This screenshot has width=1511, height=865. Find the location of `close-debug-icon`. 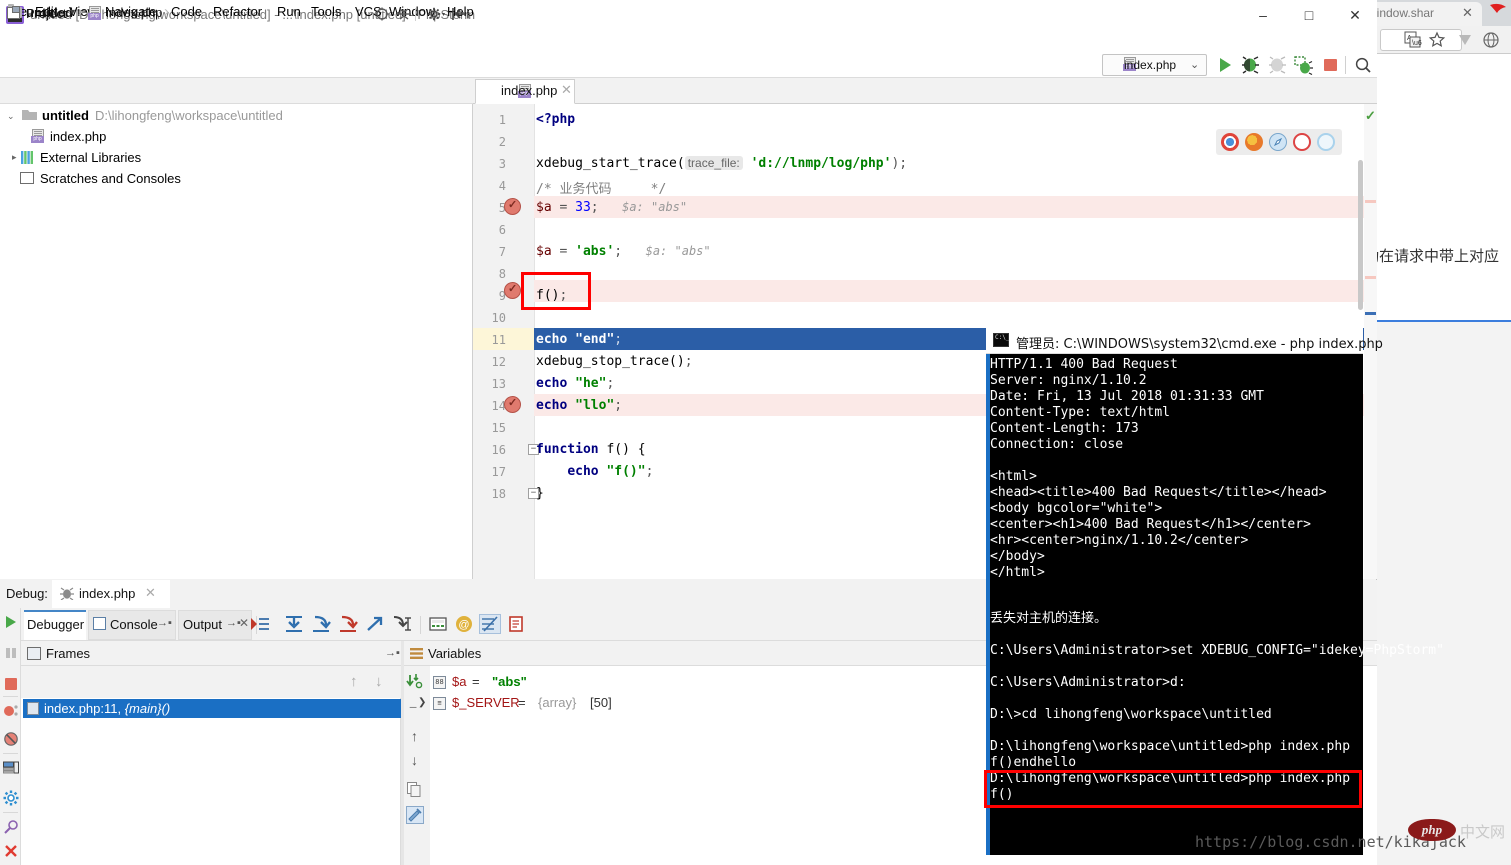

close-debug-icon is located at coordinates (11, 851).